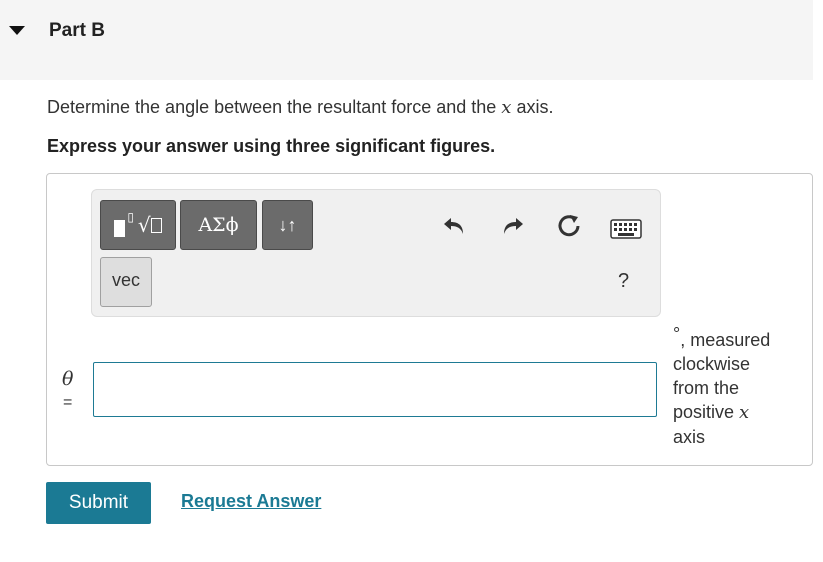  What do you see at coordinates (375, 389) in the screenshot?
I see `answer-input` at bounding box center [375, 389].